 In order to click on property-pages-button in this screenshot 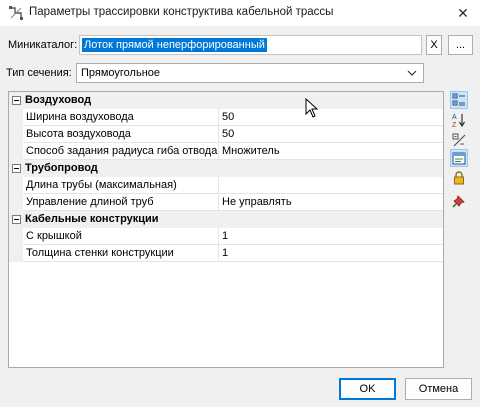, I will do `click(459, 158)`.